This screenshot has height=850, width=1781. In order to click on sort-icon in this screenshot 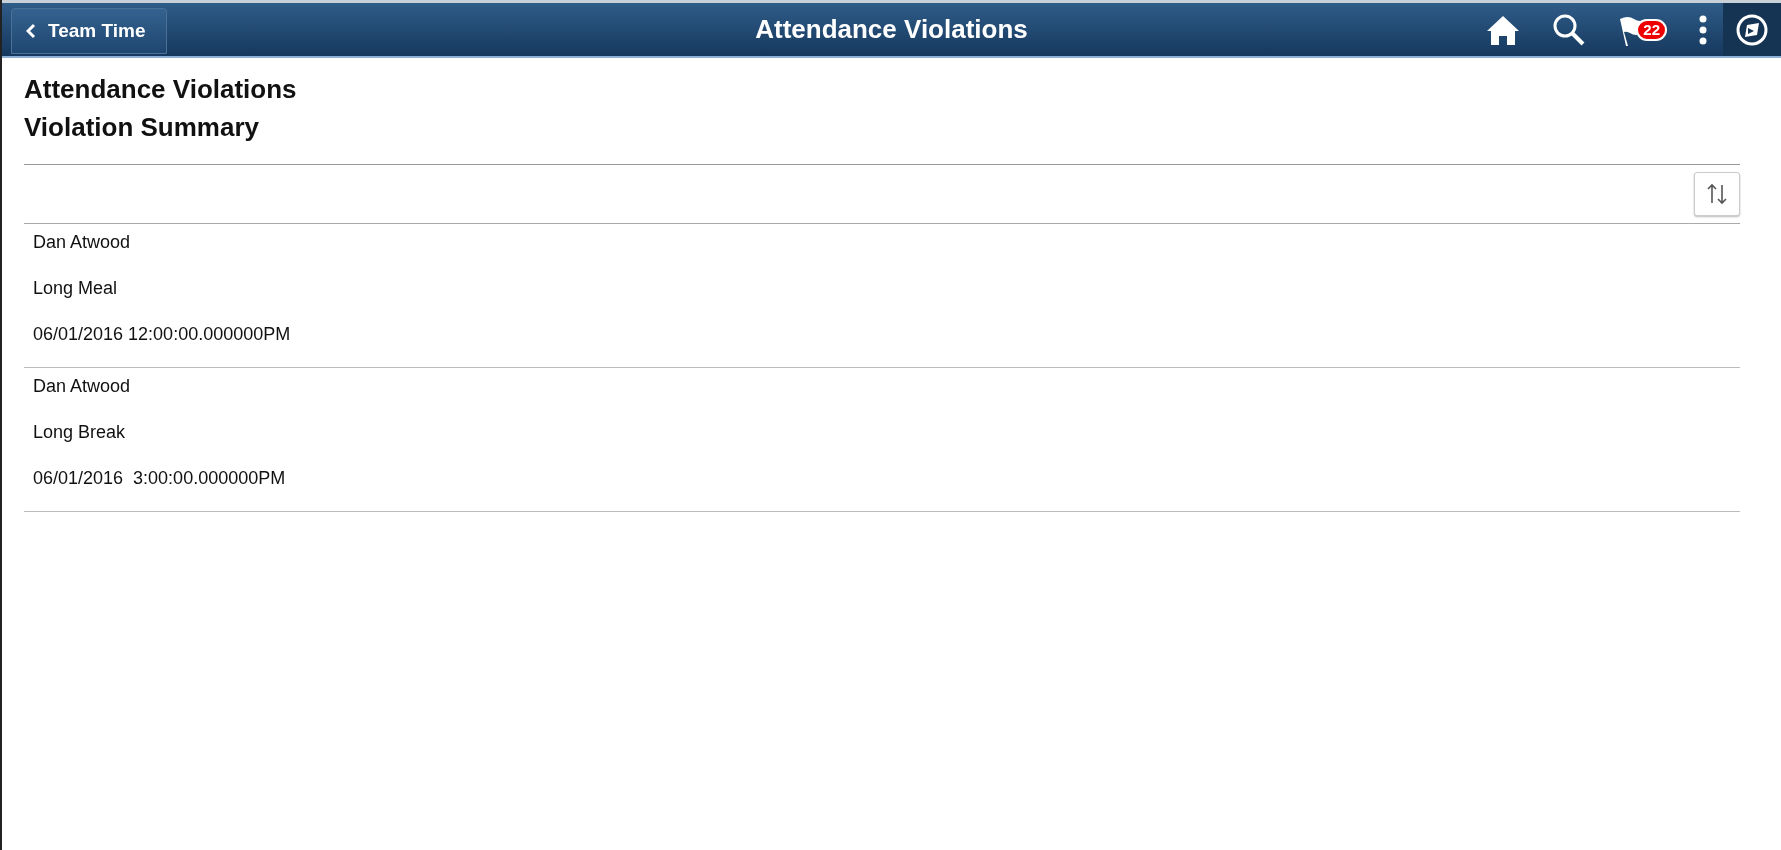, I will do `click(1717, 194)`.